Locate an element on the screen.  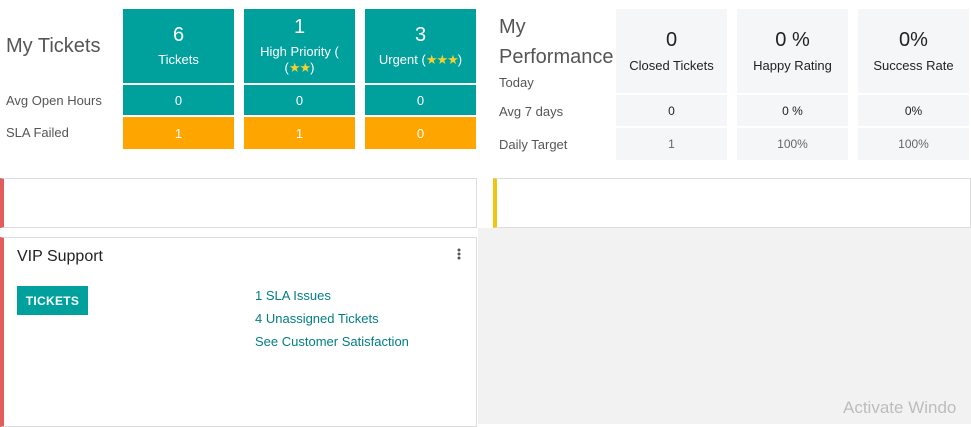
urgent-avg-open-hours: 0 is located at coordinates (420, 100).